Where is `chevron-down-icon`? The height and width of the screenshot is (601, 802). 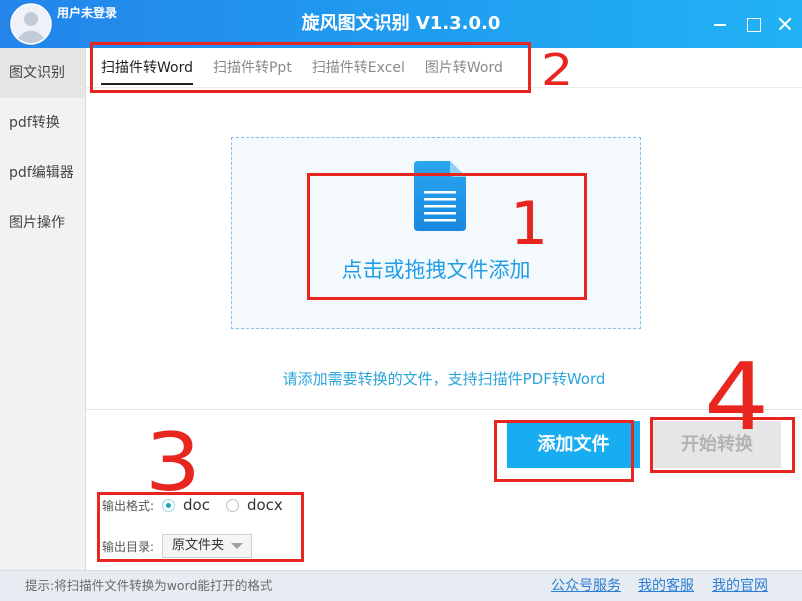
chevron-down-icon is located at coordinates (237, 546).